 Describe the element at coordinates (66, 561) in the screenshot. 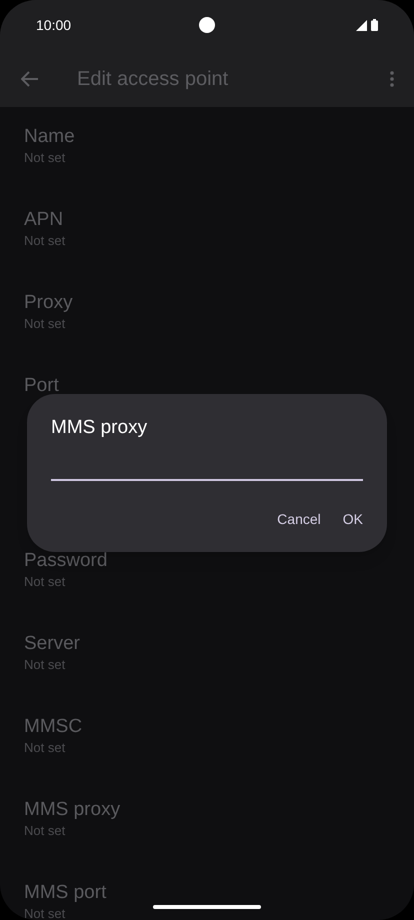

I see `setting-title: Password` at that location.